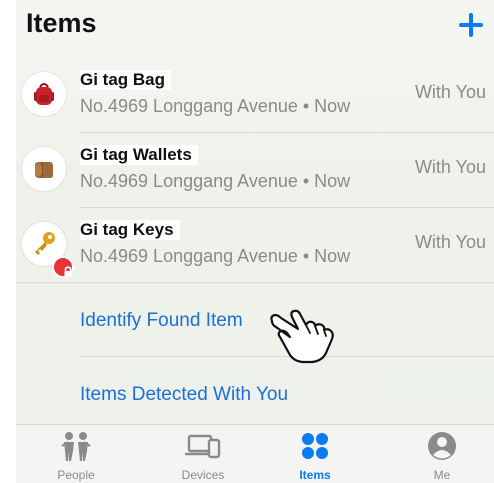 The width and height of the screenshot is (494, 483). I want to click on wallet-icon, so click(44, 170).